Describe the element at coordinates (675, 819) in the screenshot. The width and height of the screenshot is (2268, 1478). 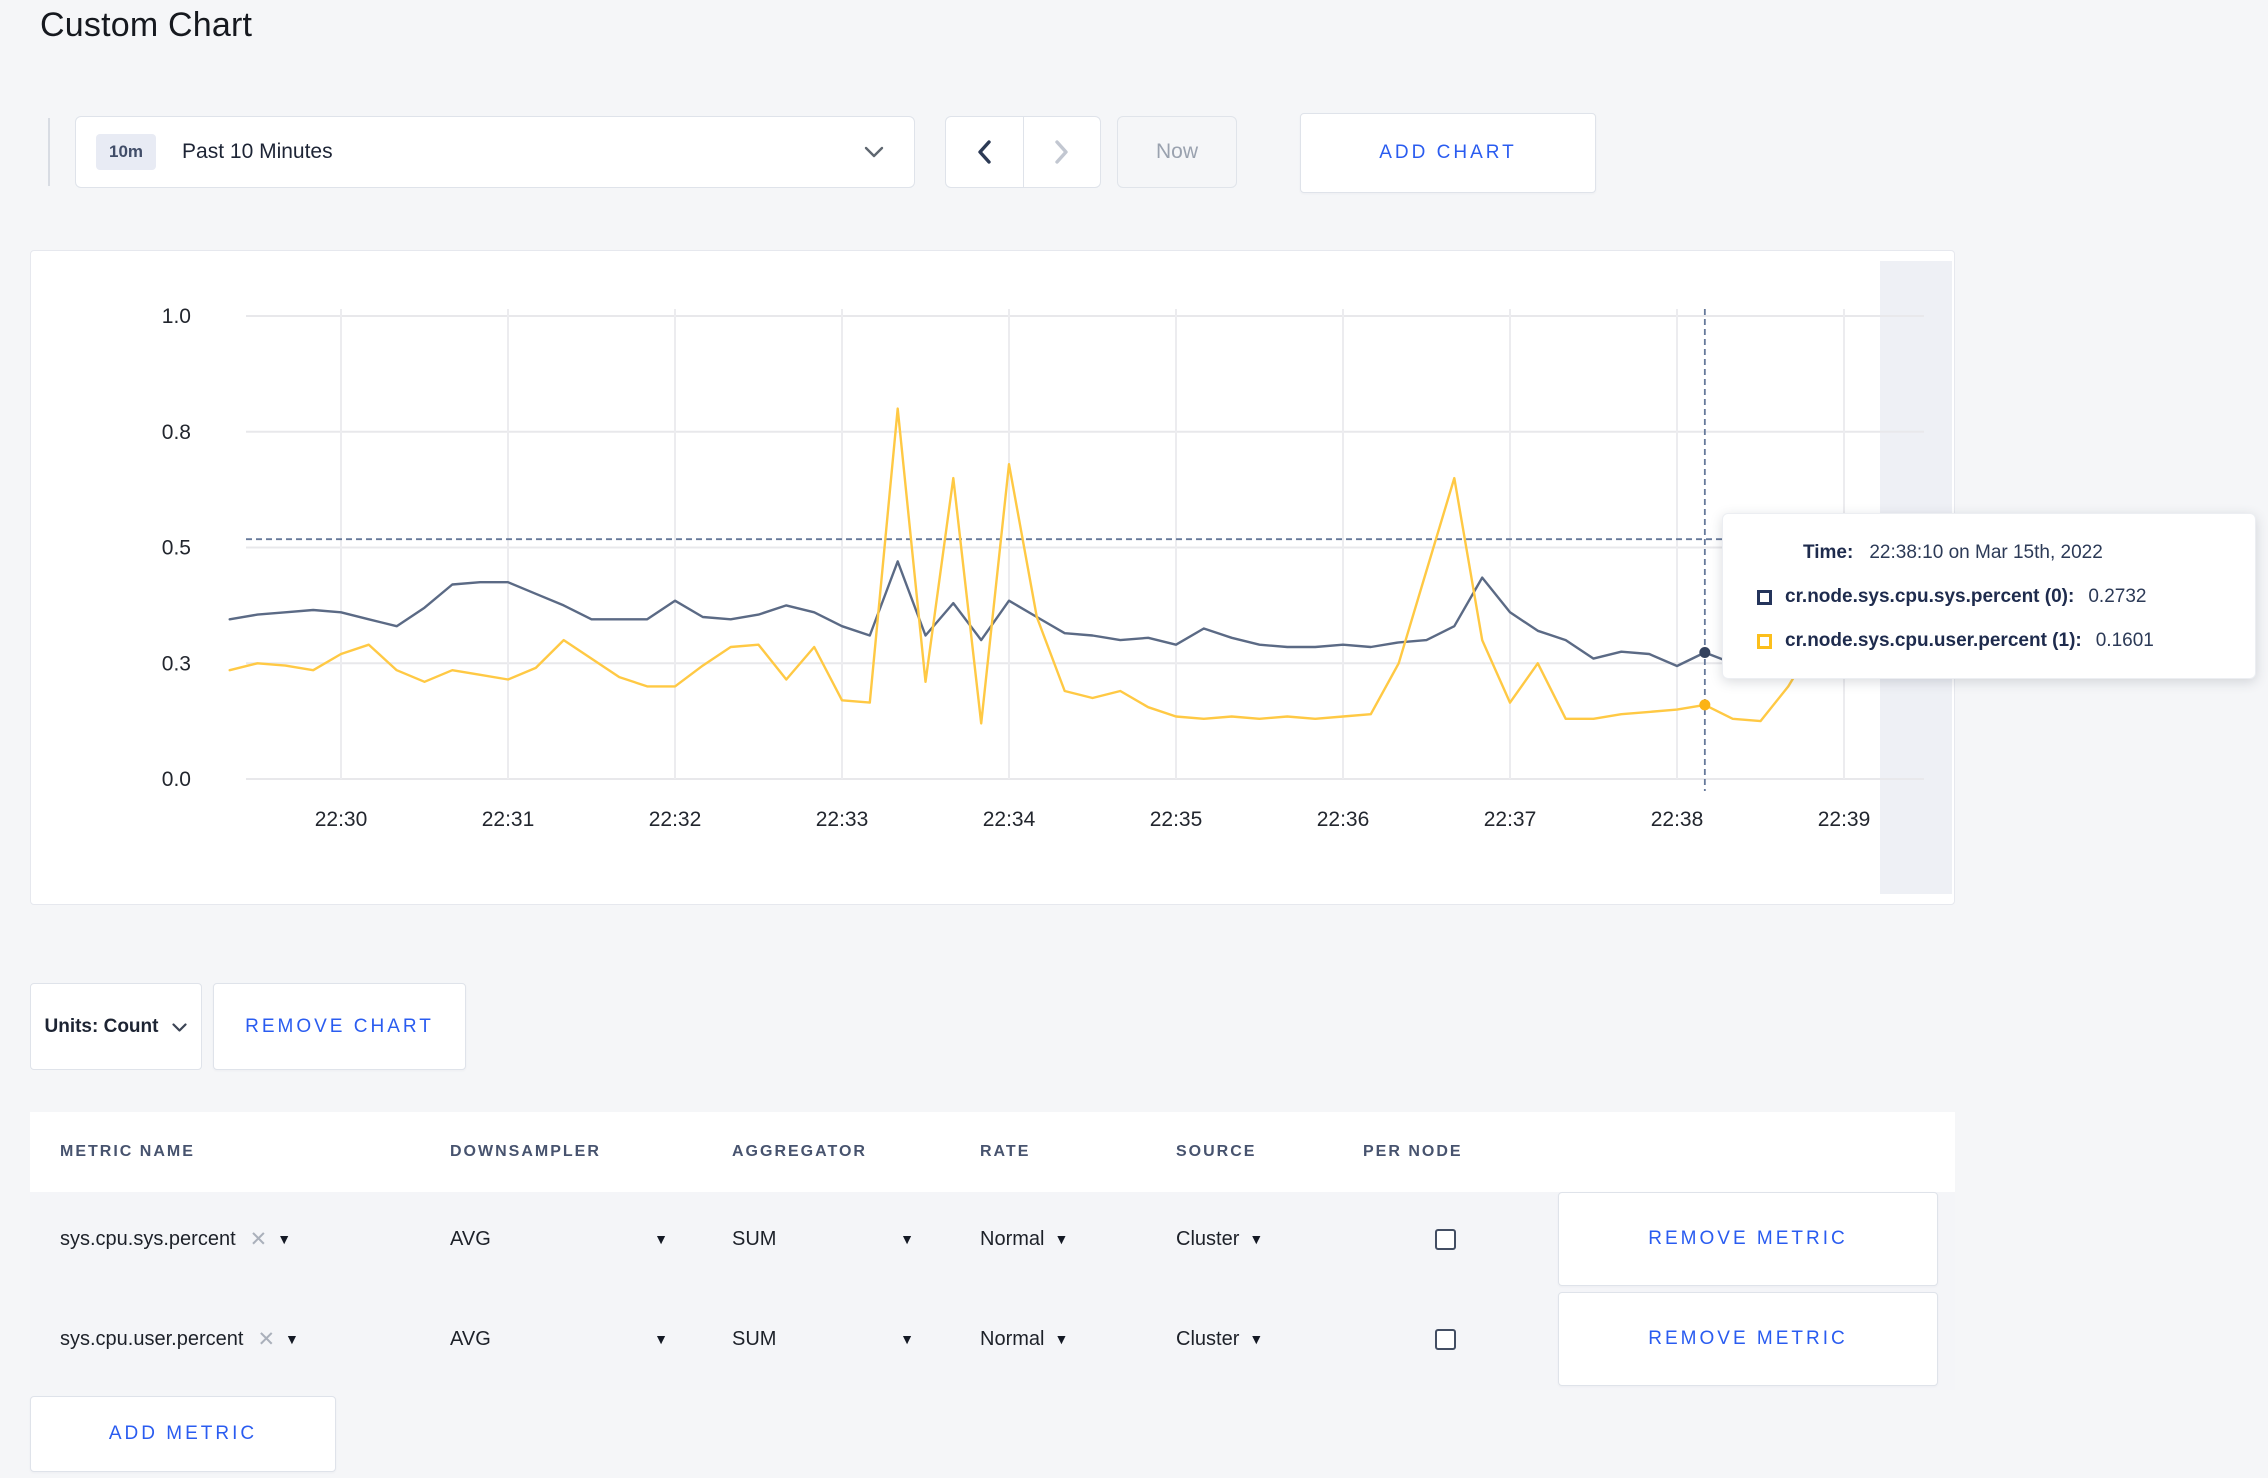
I see `svg-text: 22:32` at that location.